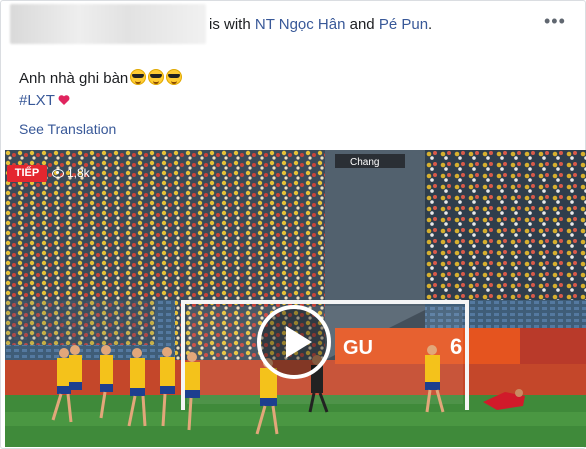 The image size is (586, 449). I want to click on hashtag-line: #LXT, so click(44, 100).